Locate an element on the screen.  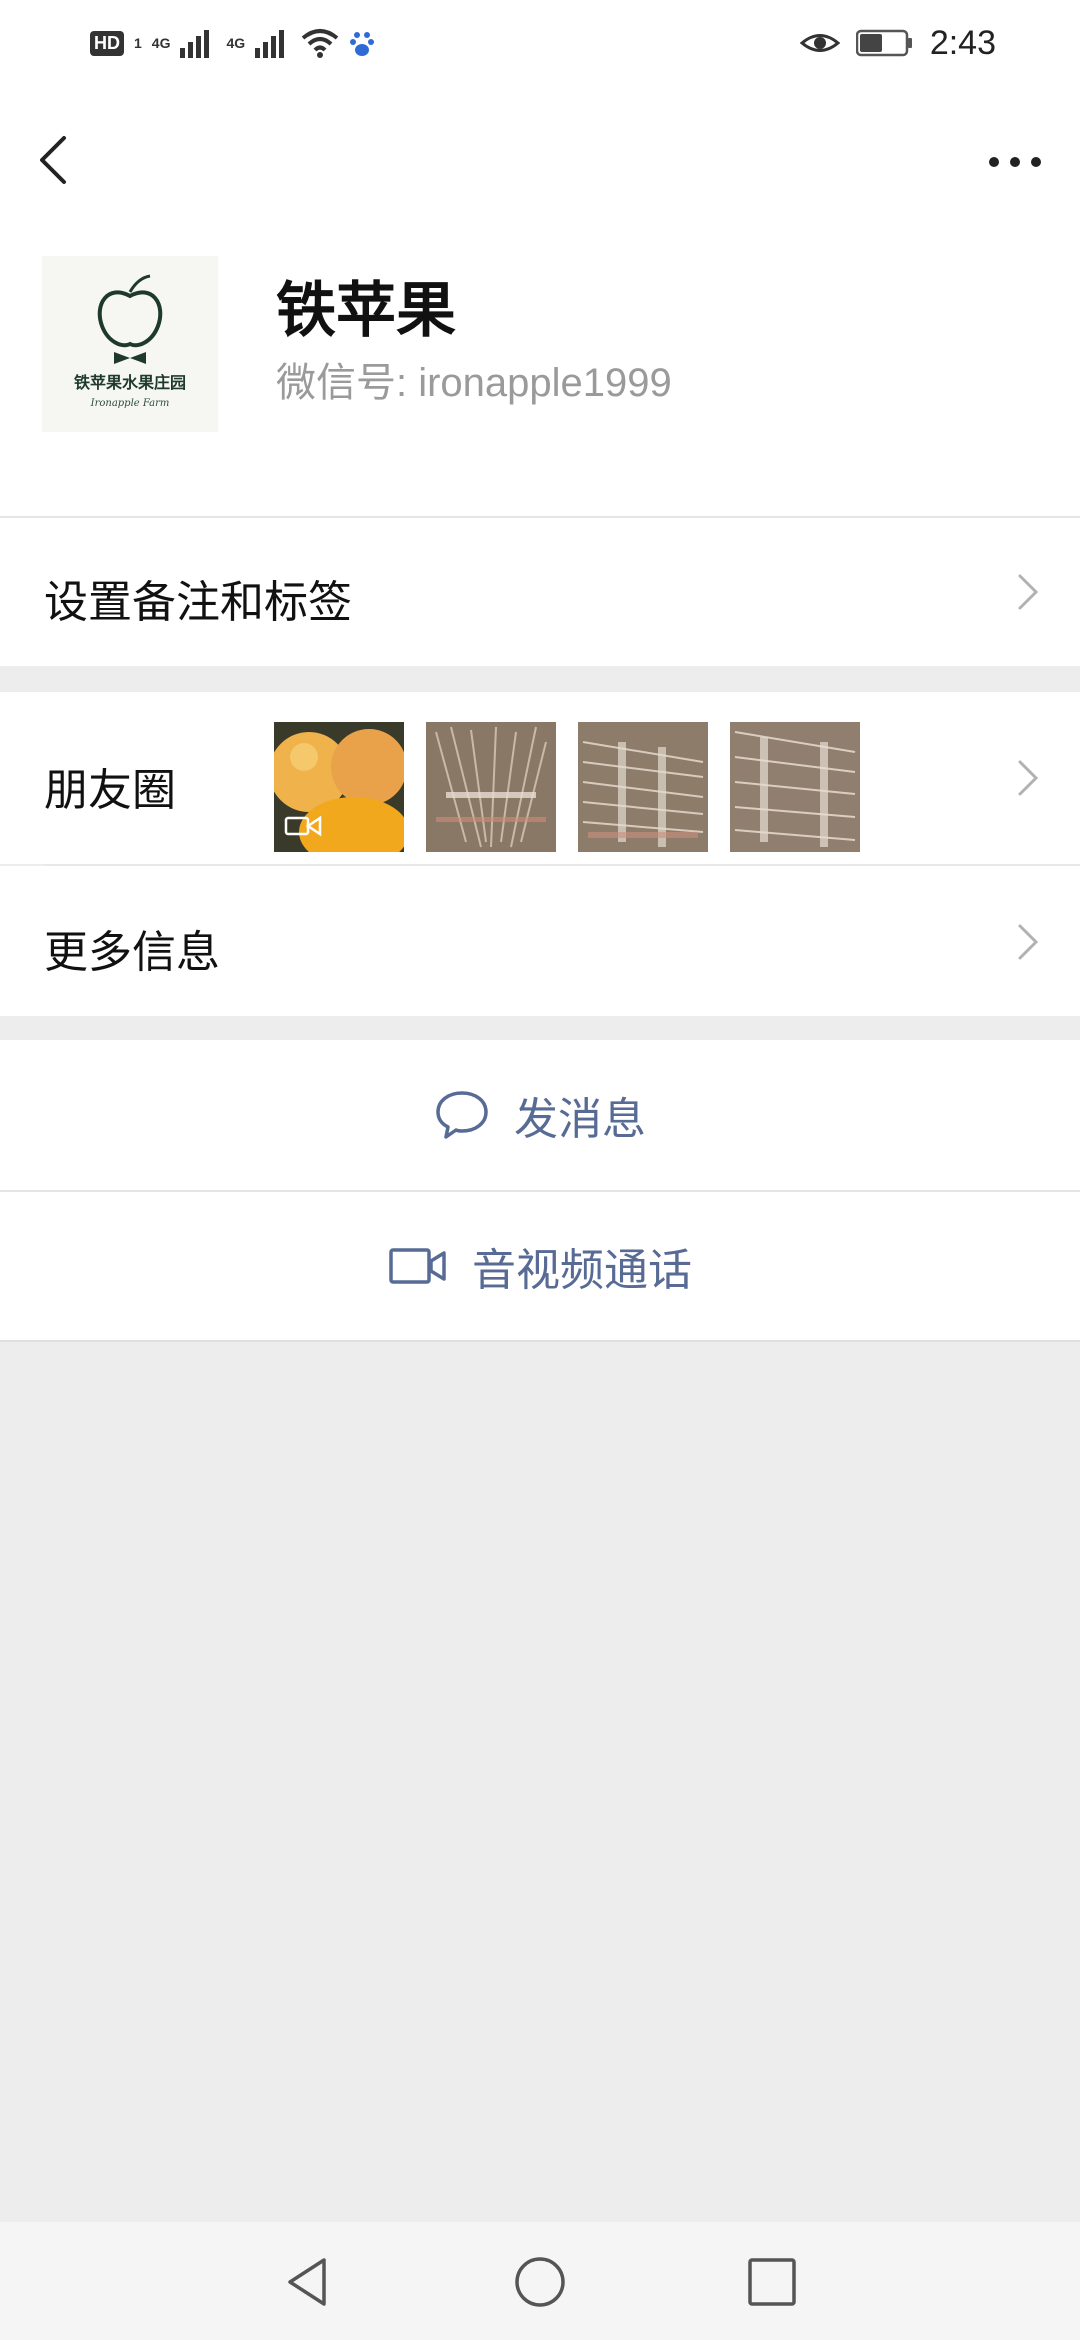
more-dots-icon is located at coordinates (1015, 162).